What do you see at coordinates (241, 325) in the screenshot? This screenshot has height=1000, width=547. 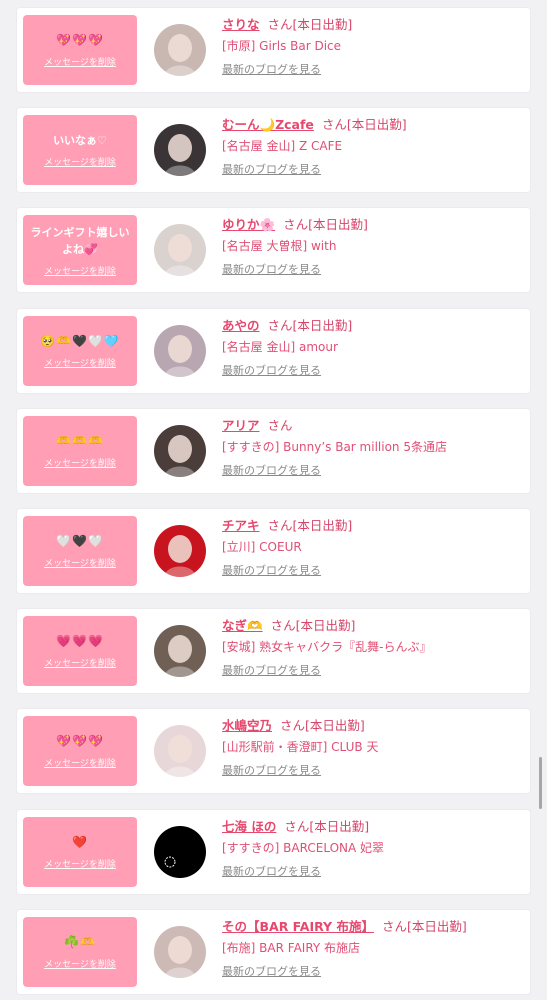 I see `cast-name-link: あやの` at bounding box center [241, 325].